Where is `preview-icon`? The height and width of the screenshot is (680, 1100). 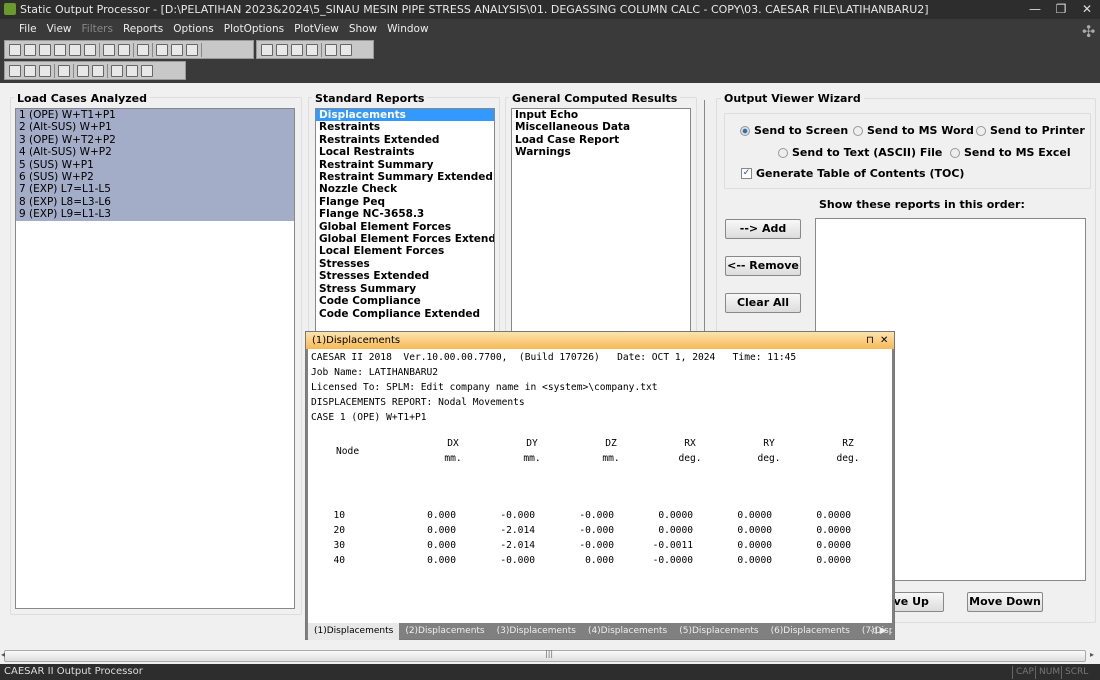
preview-icon is located at coordinates (147, 70).